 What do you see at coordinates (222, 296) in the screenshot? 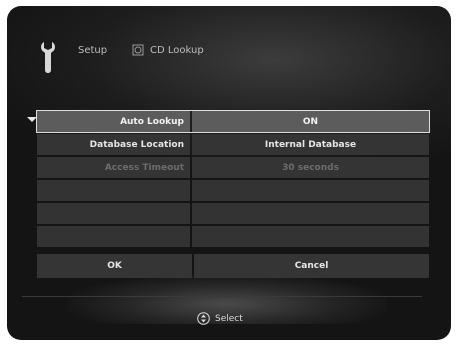
I see `footer-divider` at bounding box center [222, 296].